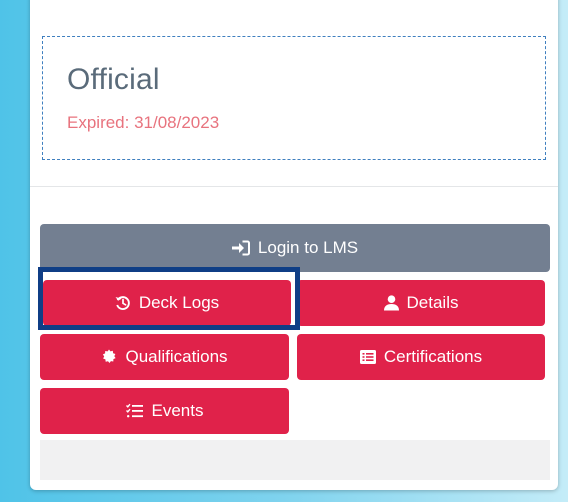 Image resolution: width=568 pixels, height=502 pixels. Describe the element at coordinates (143, 122) in the screenshot. I see `membership-status: Expired: 31/08/2023` at that location.